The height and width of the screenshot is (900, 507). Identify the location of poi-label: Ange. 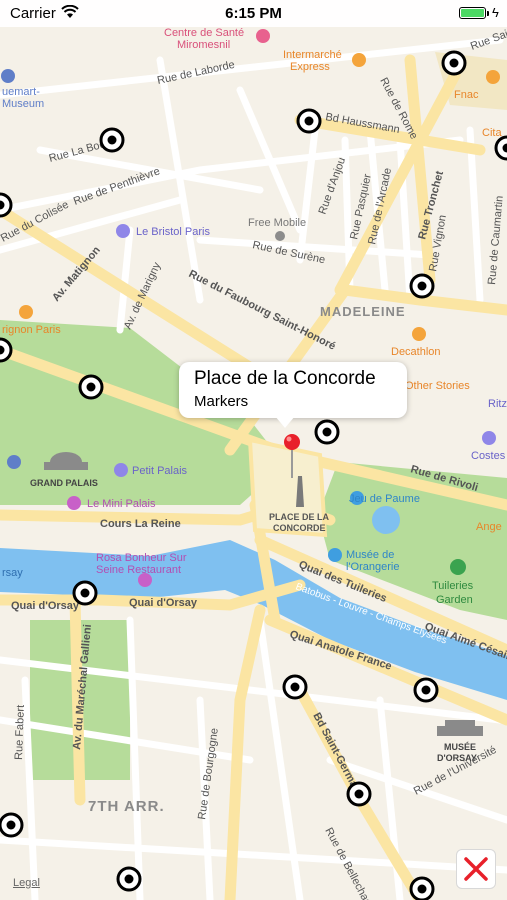
(489, 527).